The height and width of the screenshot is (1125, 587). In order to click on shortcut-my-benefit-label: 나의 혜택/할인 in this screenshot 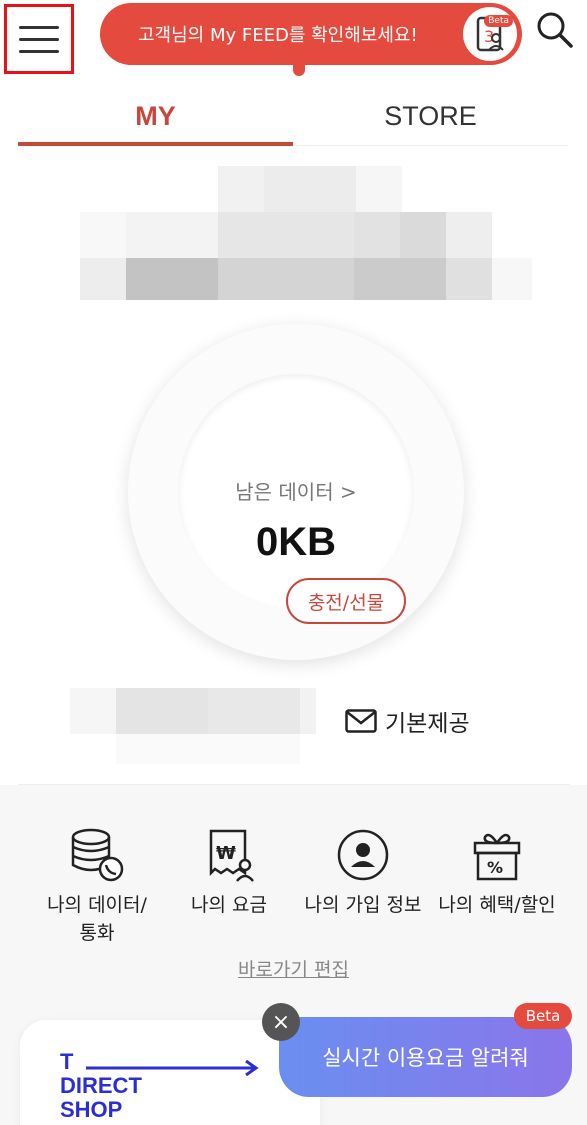, I will do `click(497, 905)`.